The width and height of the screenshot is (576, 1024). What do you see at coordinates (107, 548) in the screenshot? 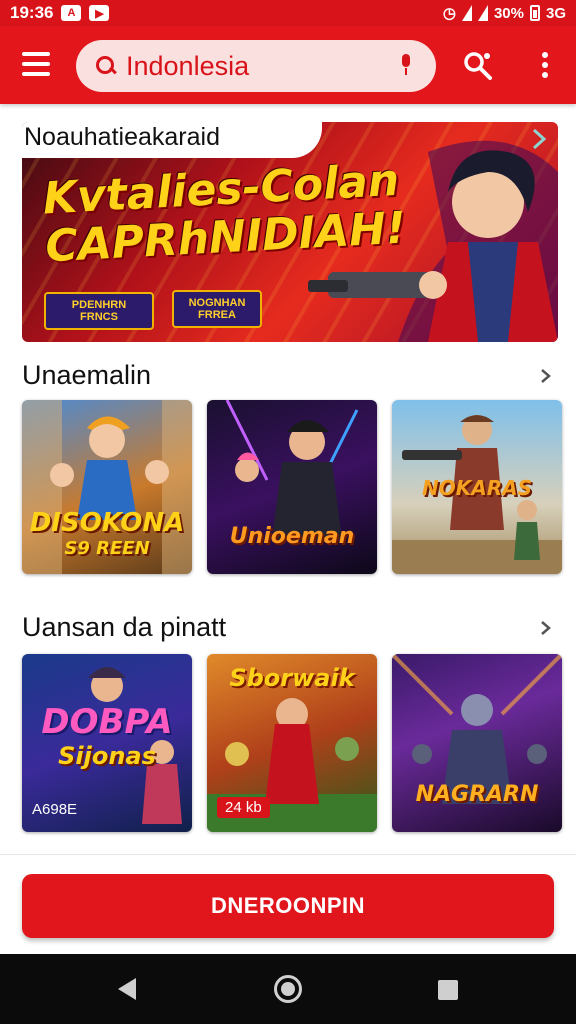
I see `game-tile-subtitle: S9 REEN` at bounding box center [107, 548].